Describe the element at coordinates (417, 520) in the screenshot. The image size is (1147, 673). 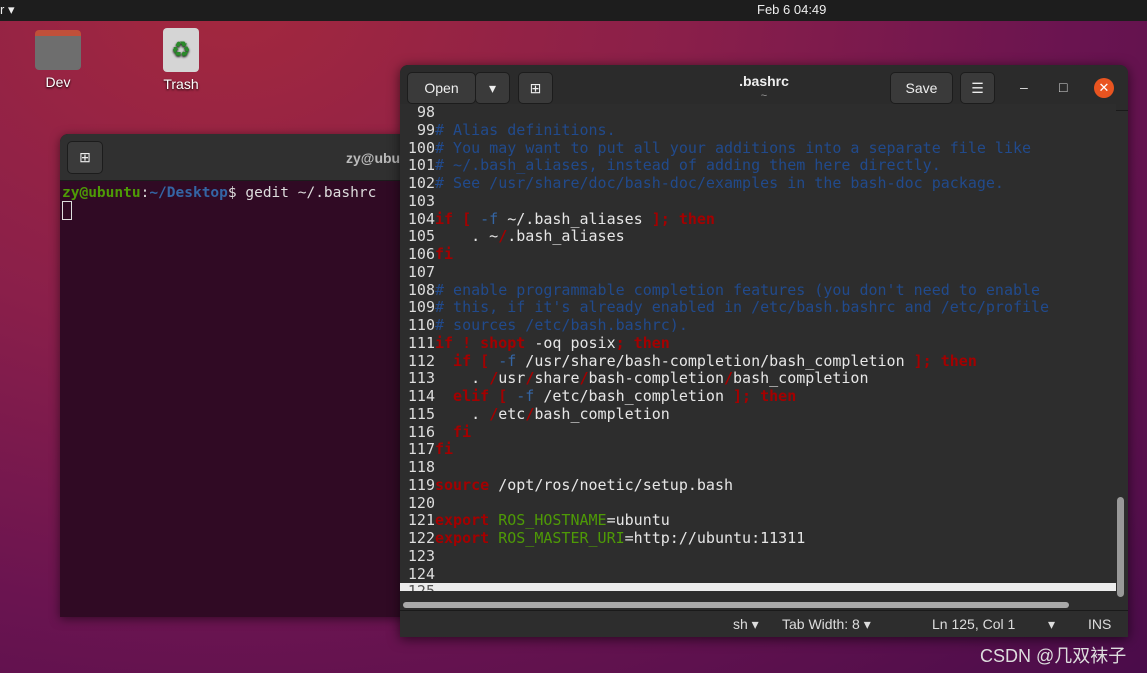
I see `line-number: 121` at that location.